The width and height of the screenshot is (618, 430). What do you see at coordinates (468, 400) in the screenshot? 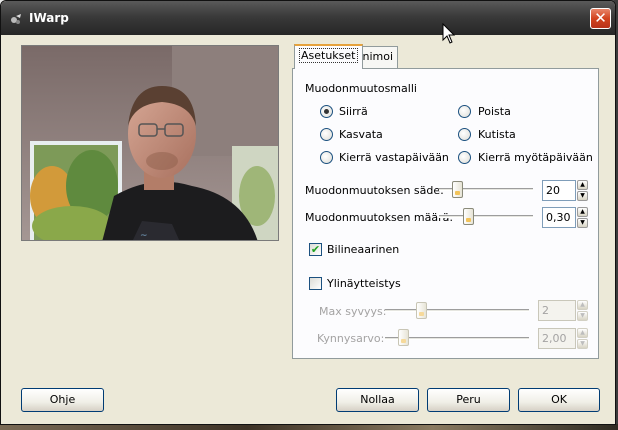
I see `cancel-button: Peru` at bounding box center [468, 400].